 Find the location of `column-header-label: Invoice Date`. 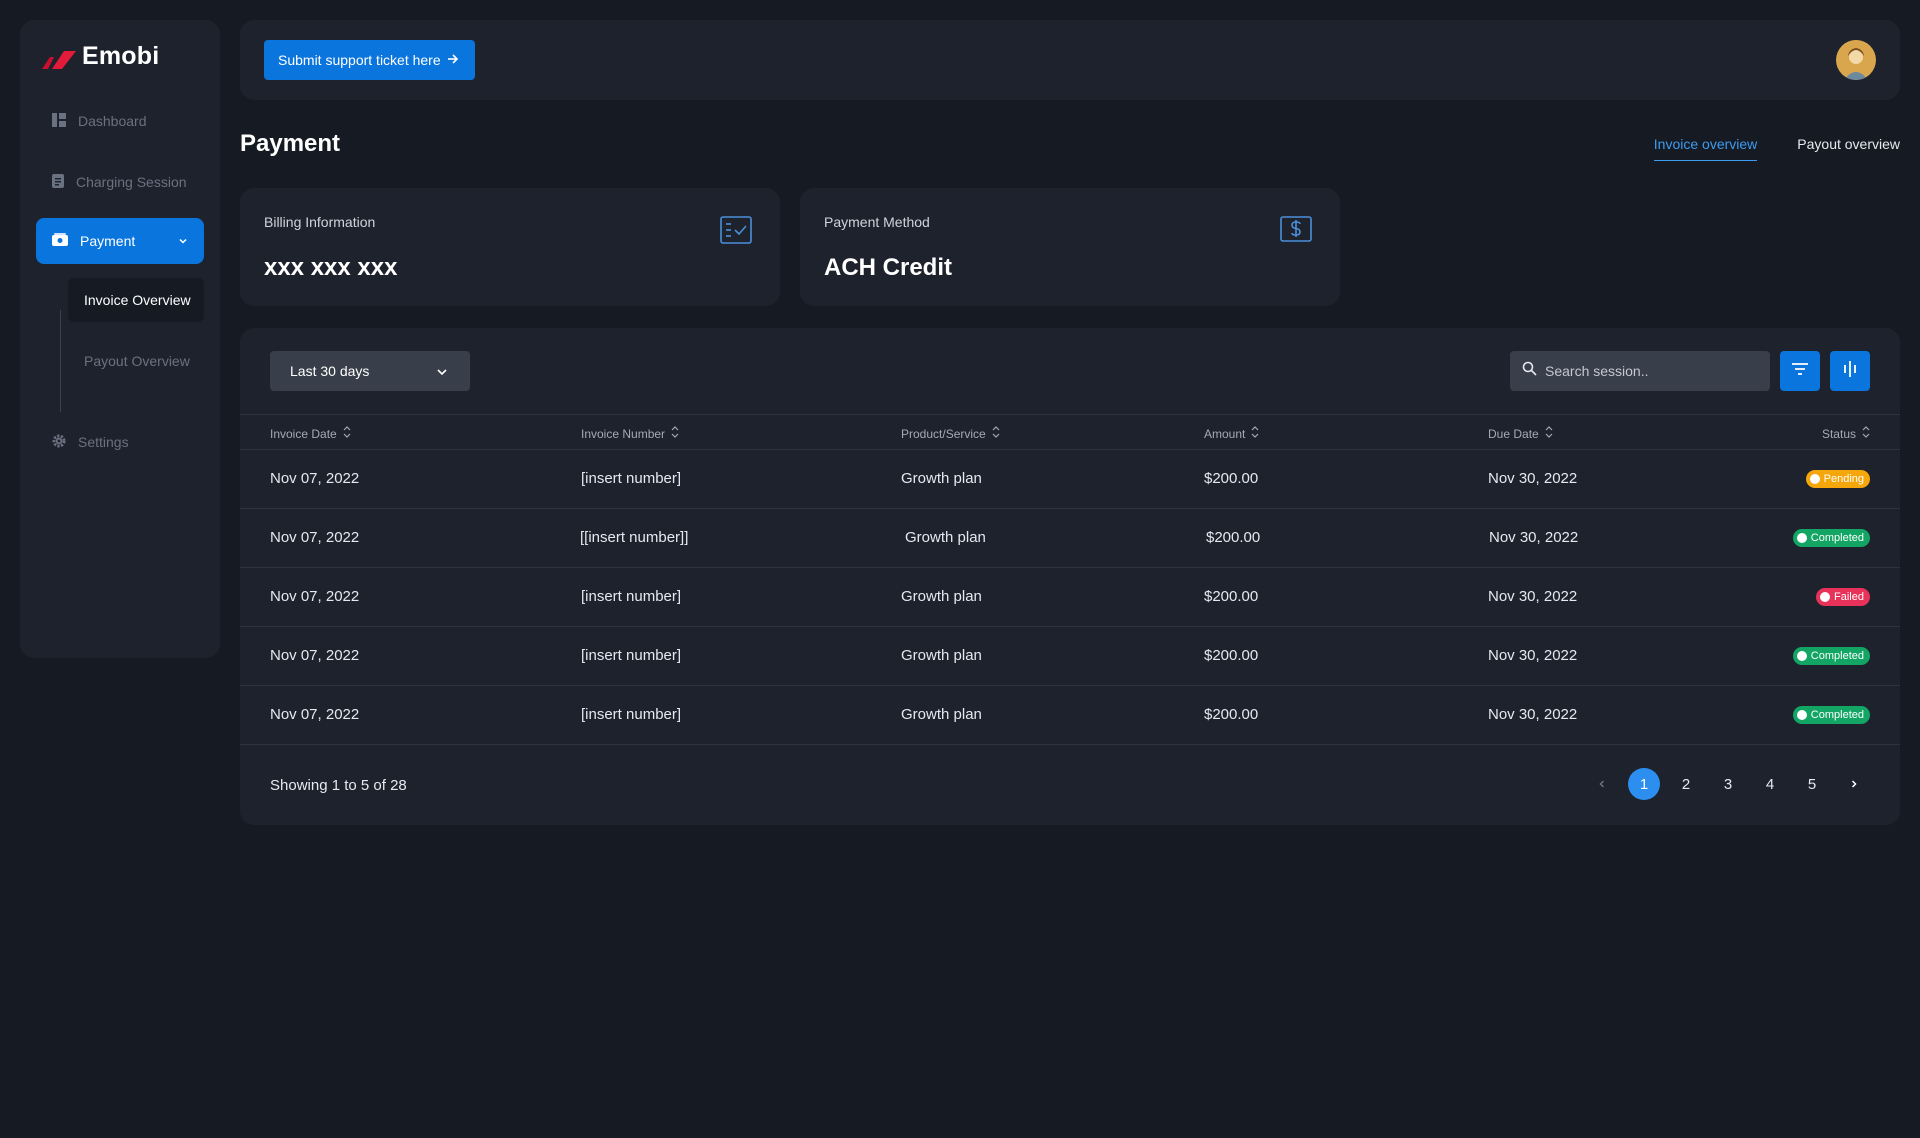

column-header-label: Invoice Date is located at coordinates (303, 433).